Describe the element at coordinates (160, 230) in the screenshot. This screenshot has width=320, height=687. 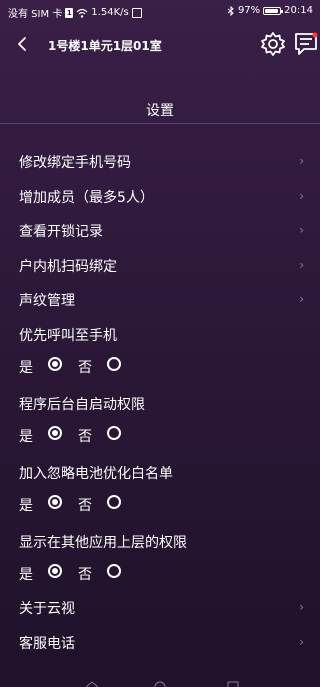
I see `menu-item-unlock-records: 查看开锁记录 ›` at that location.